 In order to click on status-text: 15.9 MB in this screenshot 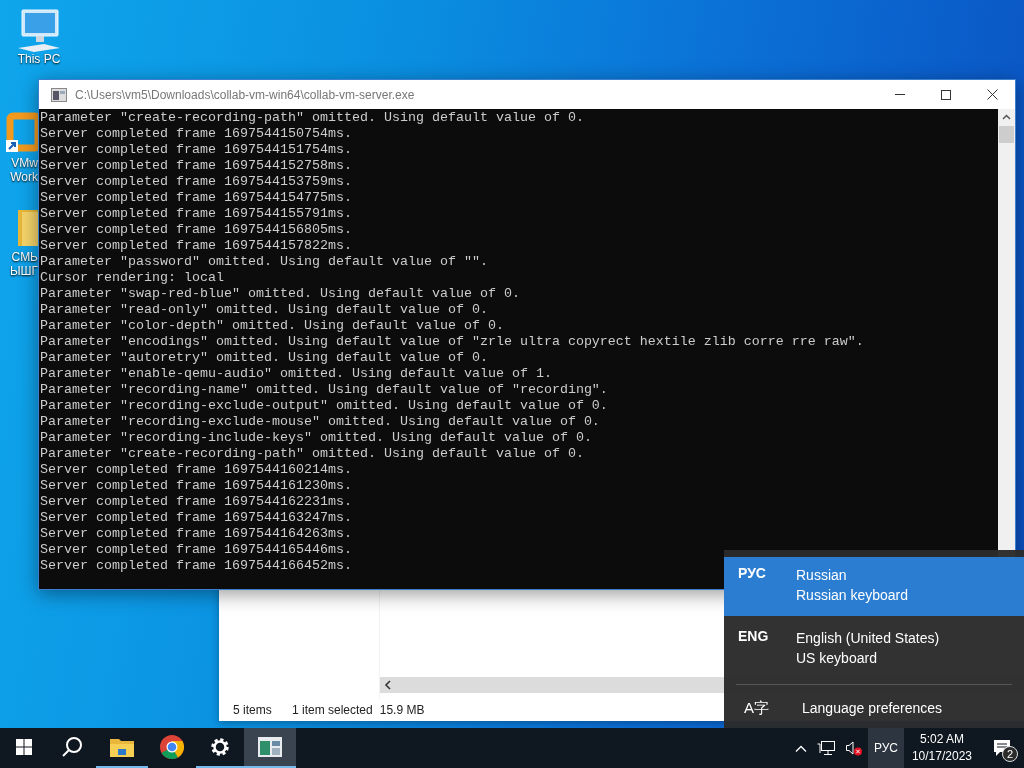, I will do `click(402, 710)`.